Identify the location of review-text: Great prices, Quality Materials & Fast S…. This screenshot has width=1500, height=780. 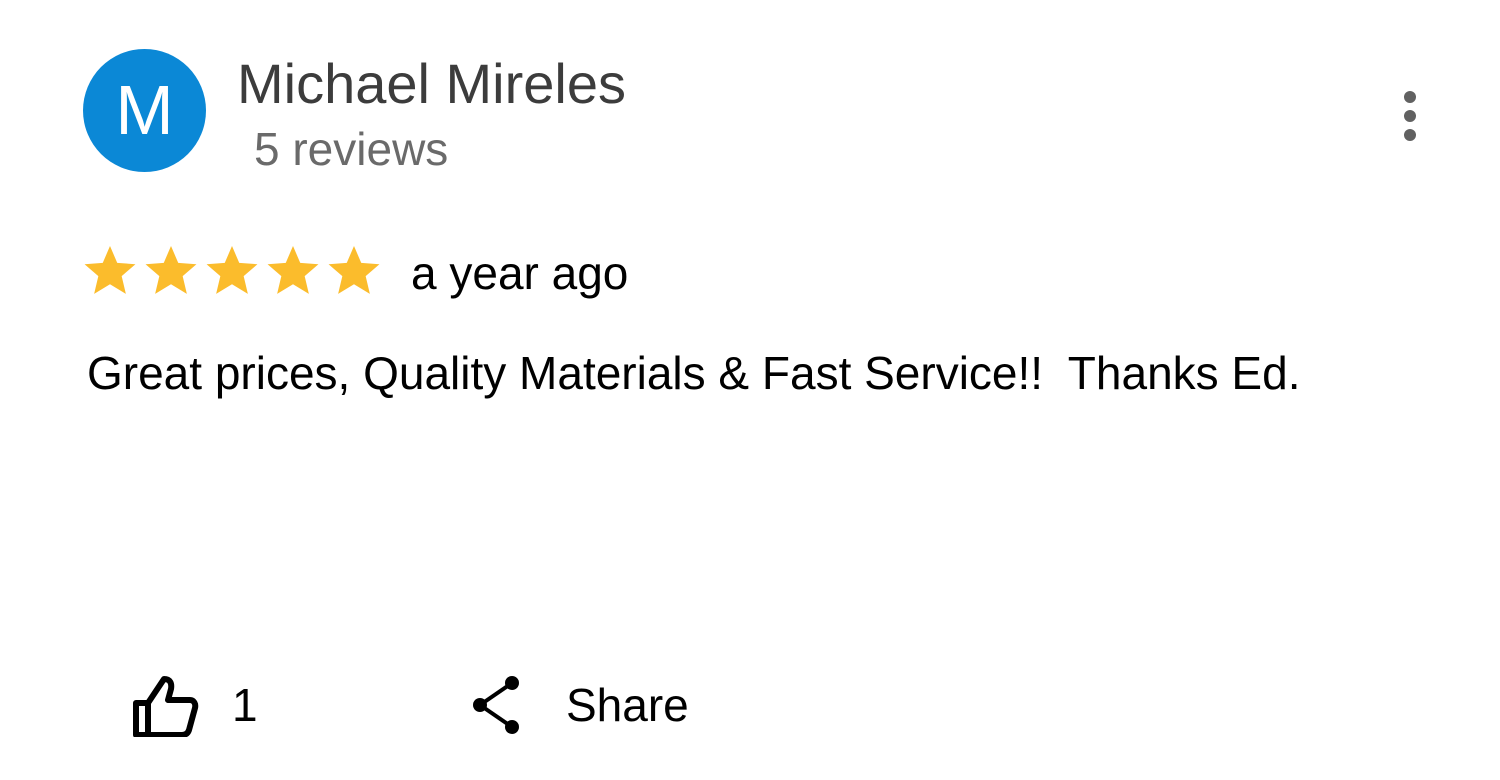
(694, 373).